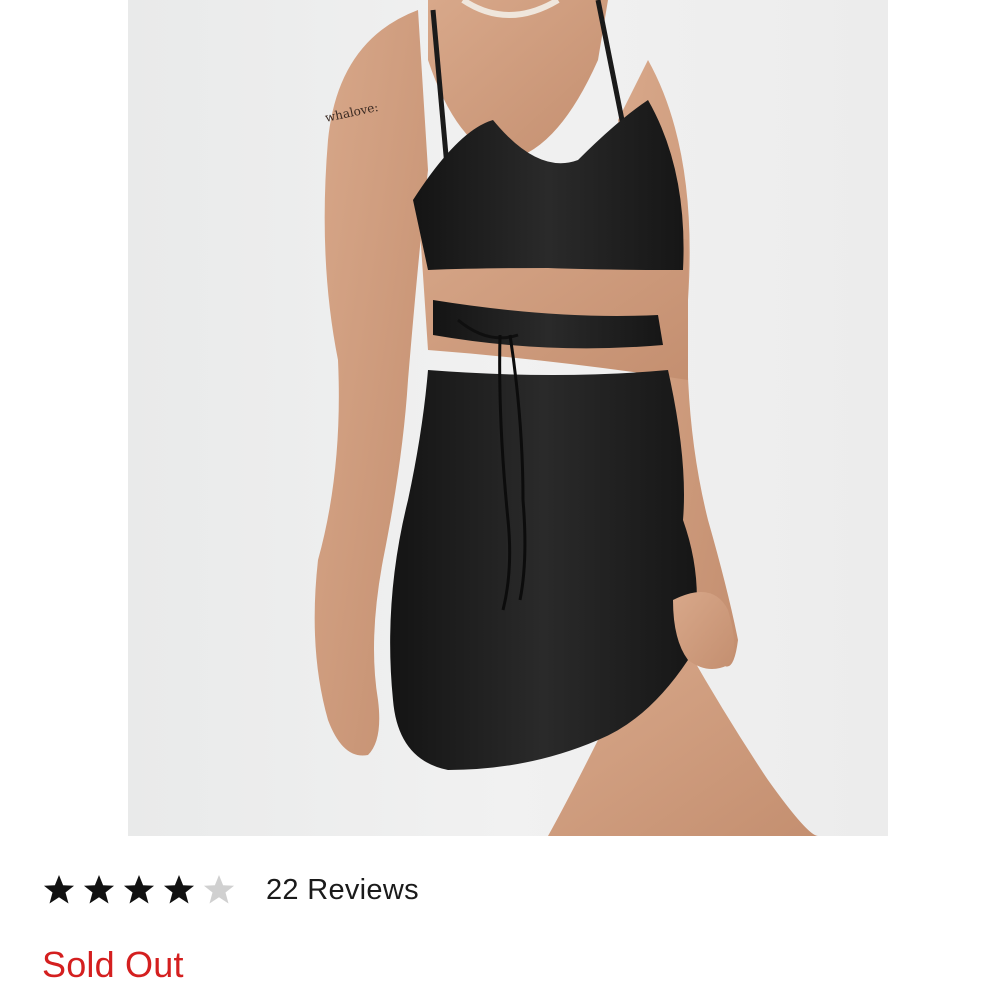  I want to click on star-rating, so click(139, 890).